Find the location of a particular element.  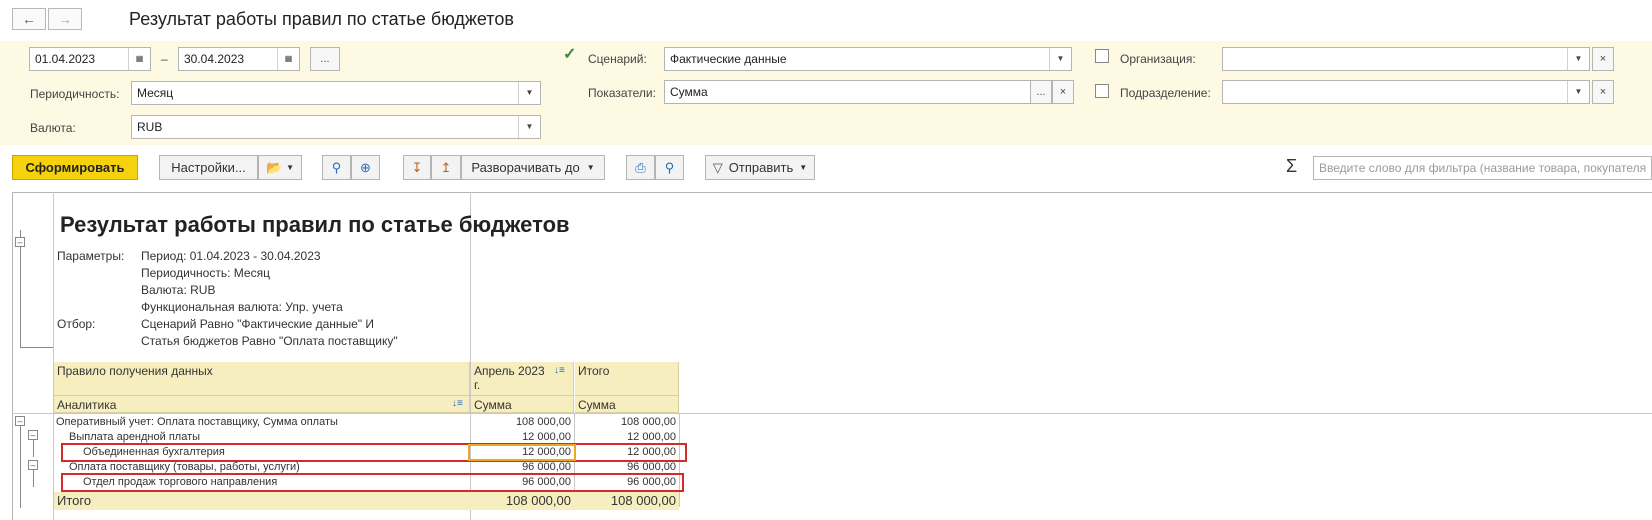

date-from-input: 01.04.2023 ▦ is located at coordinates (90, 59).